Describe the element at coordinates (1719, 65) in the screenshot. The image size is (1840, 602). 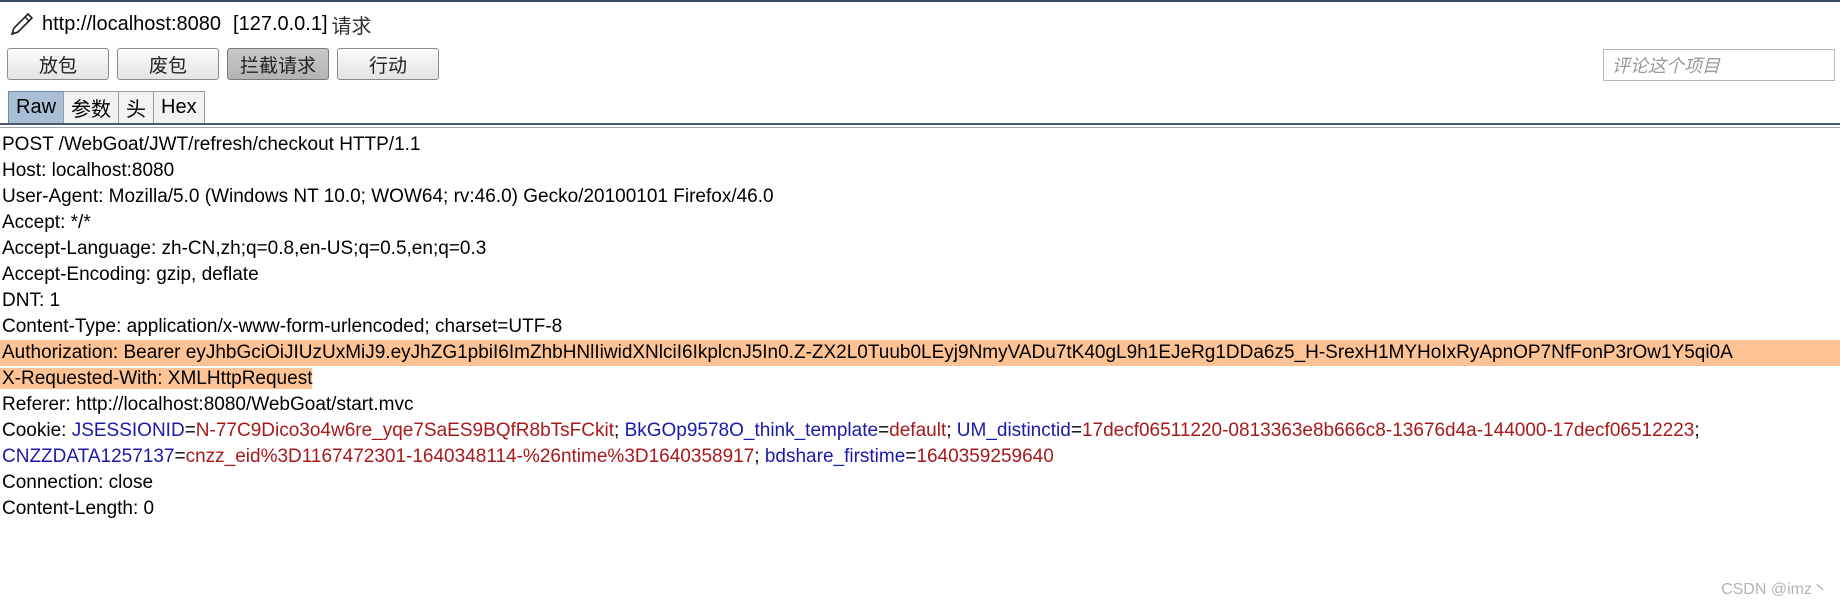
I see `comment-input: 评论这个项目` at that location.